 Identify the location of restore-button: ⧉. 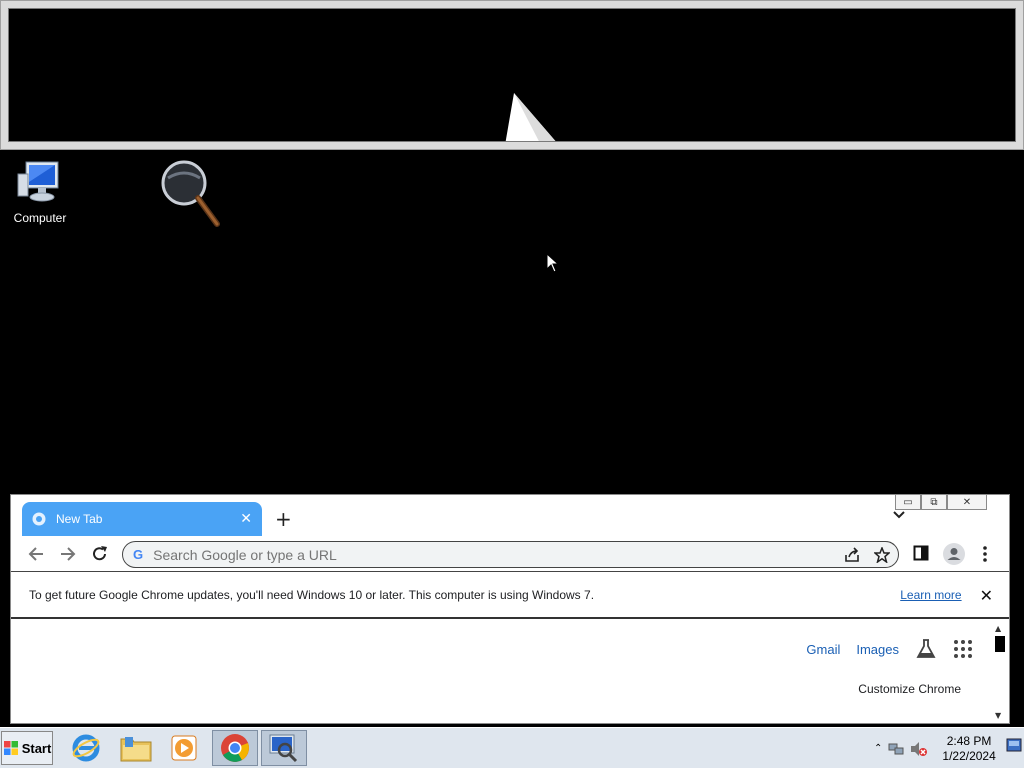
(934, 502).